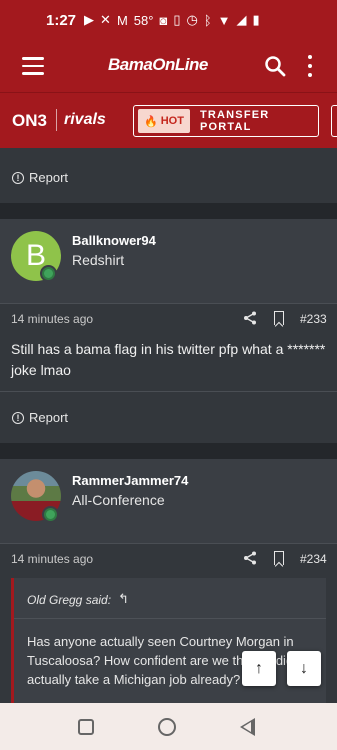  I want to click on post-user-header: RammerJammer74 All-Conference, so click(168, 501).